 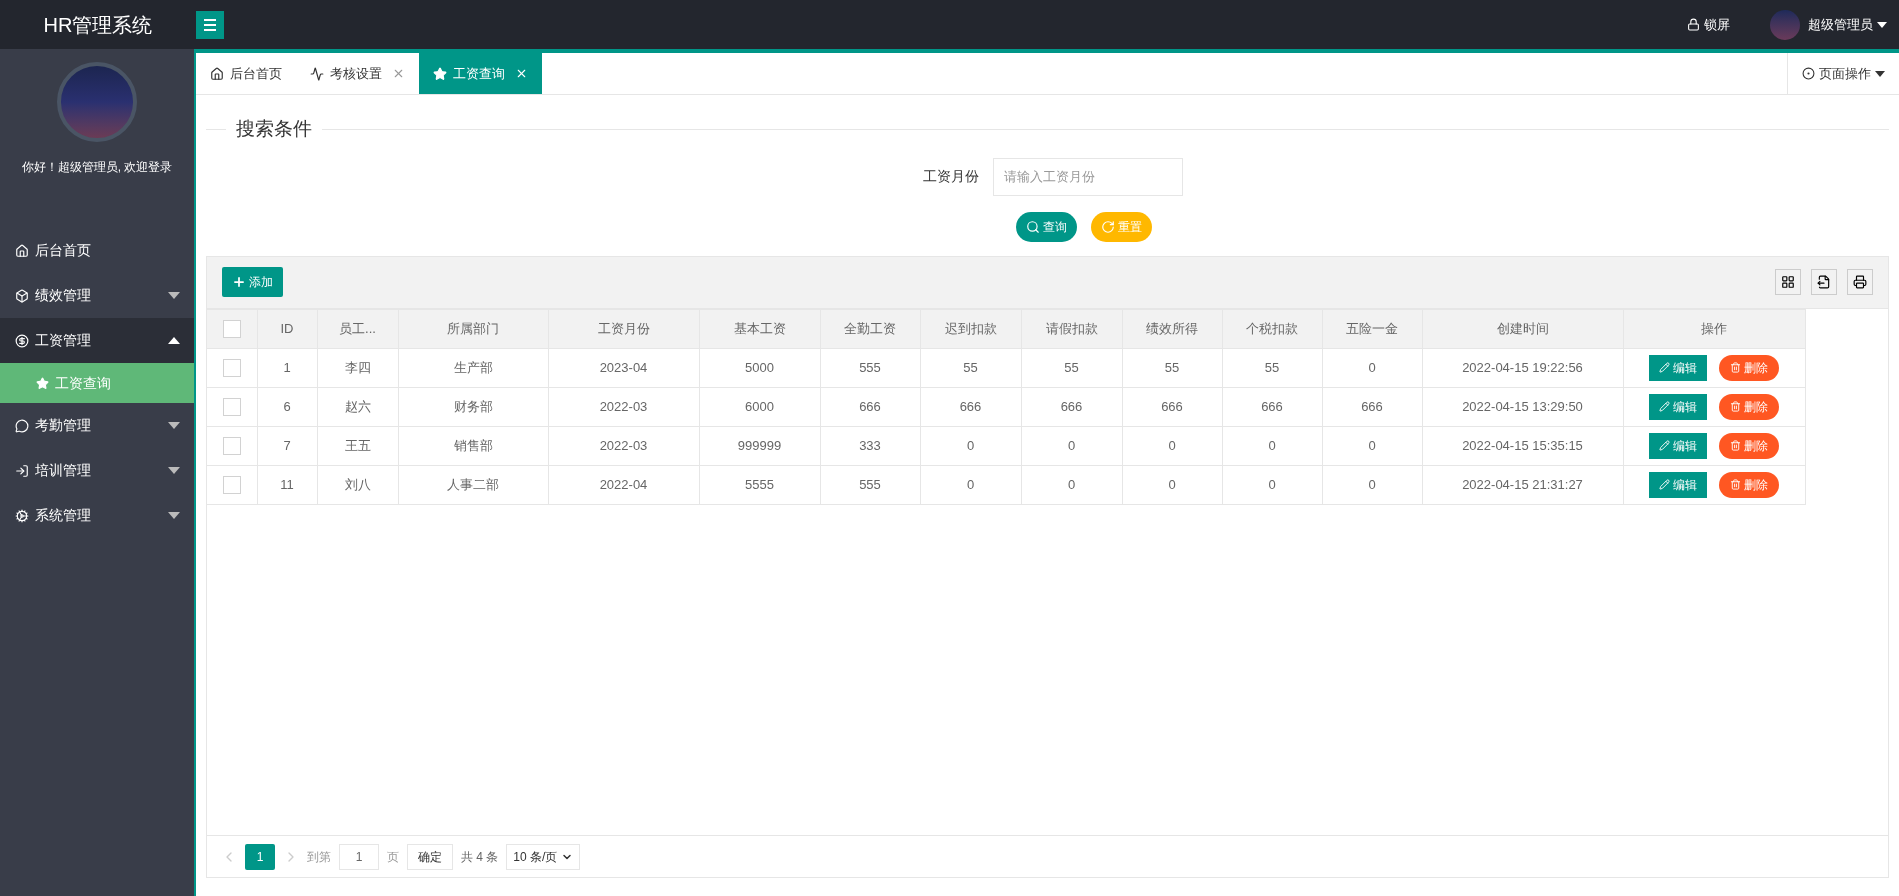 What do you see at coordinates (274, 129) in the screenshot?
I see `search-legend: 搜索条件` at bounding box center [274, 129].